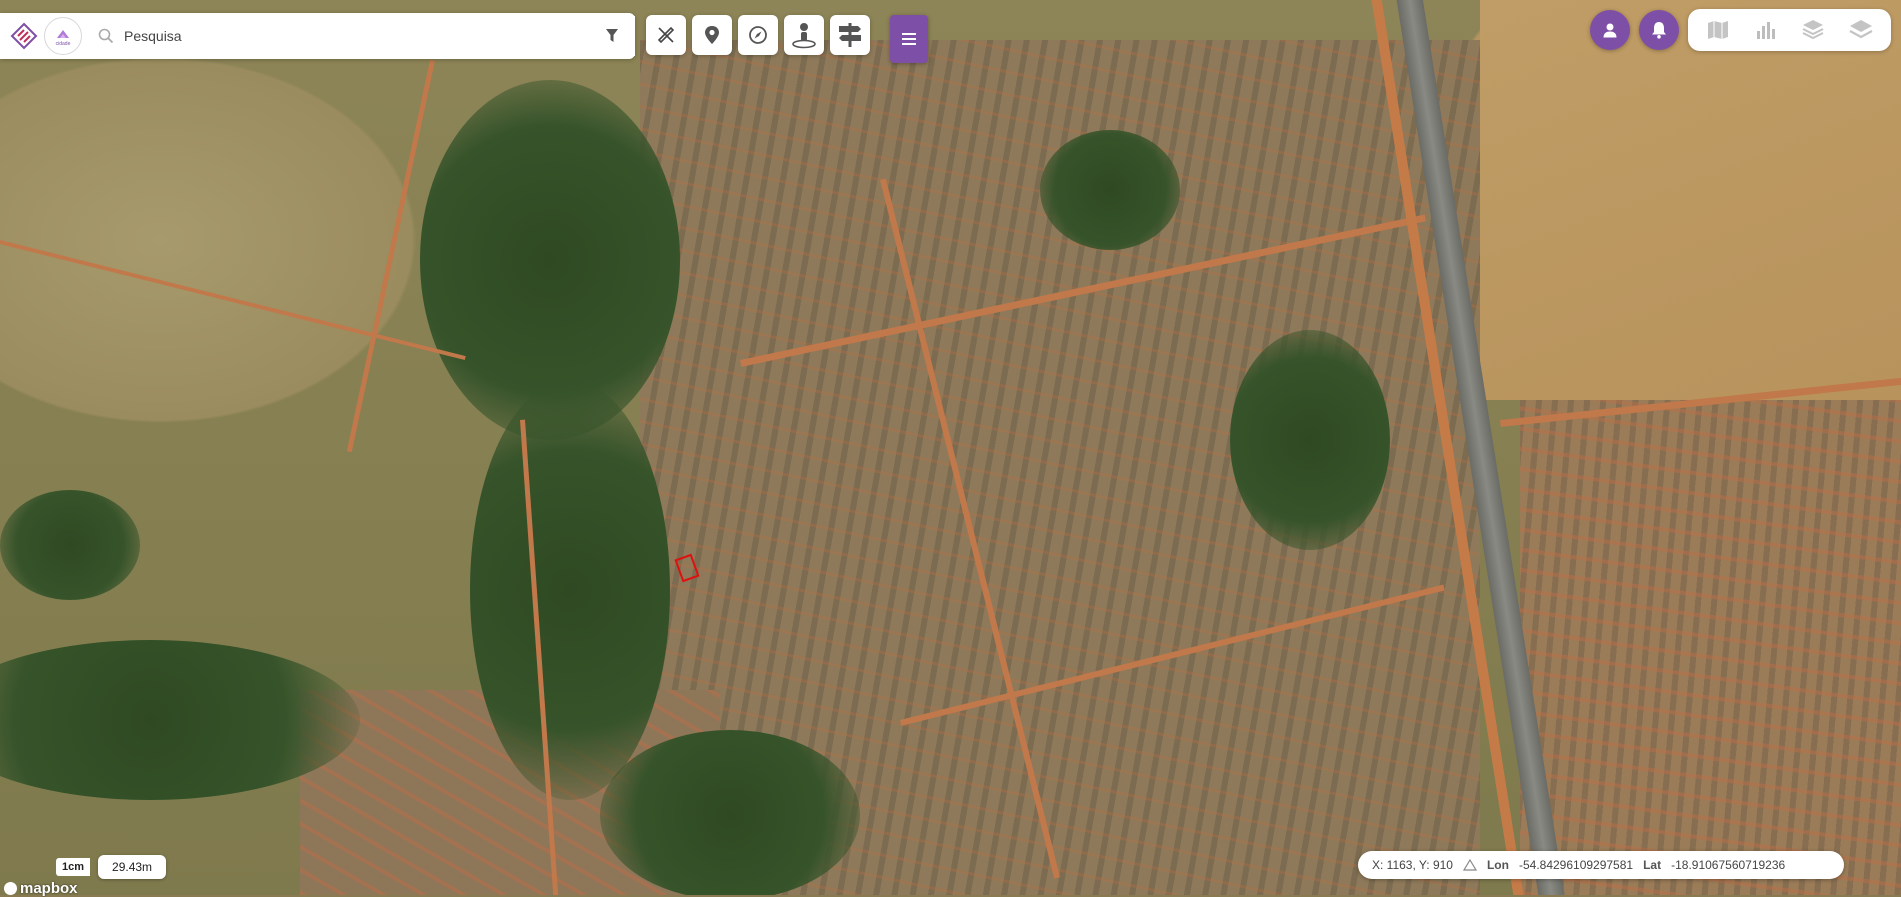 Image resolution: width=1901 pixels, height=897 pixels. What do you see at coordinates (1652, 865) in the screenshot?
I see `latitude-label: Lat` at bounding box center [1652, 865].